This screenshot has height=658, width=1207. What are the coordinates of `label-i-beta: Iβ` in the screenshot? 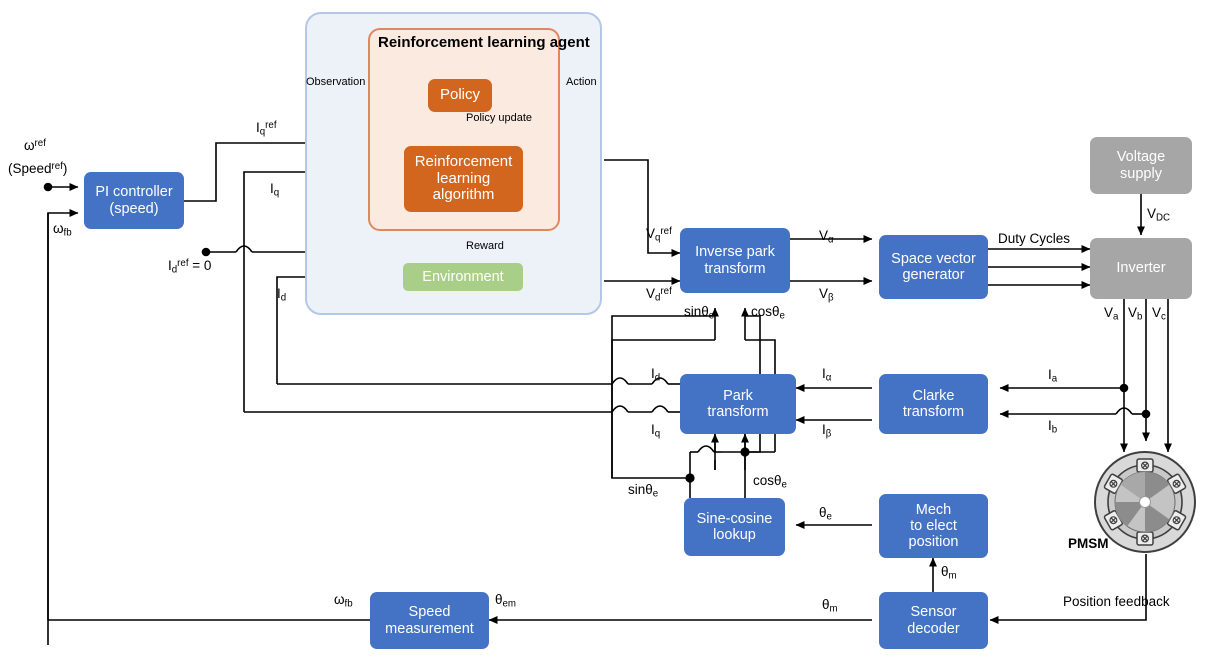 It's located at (827, 431).